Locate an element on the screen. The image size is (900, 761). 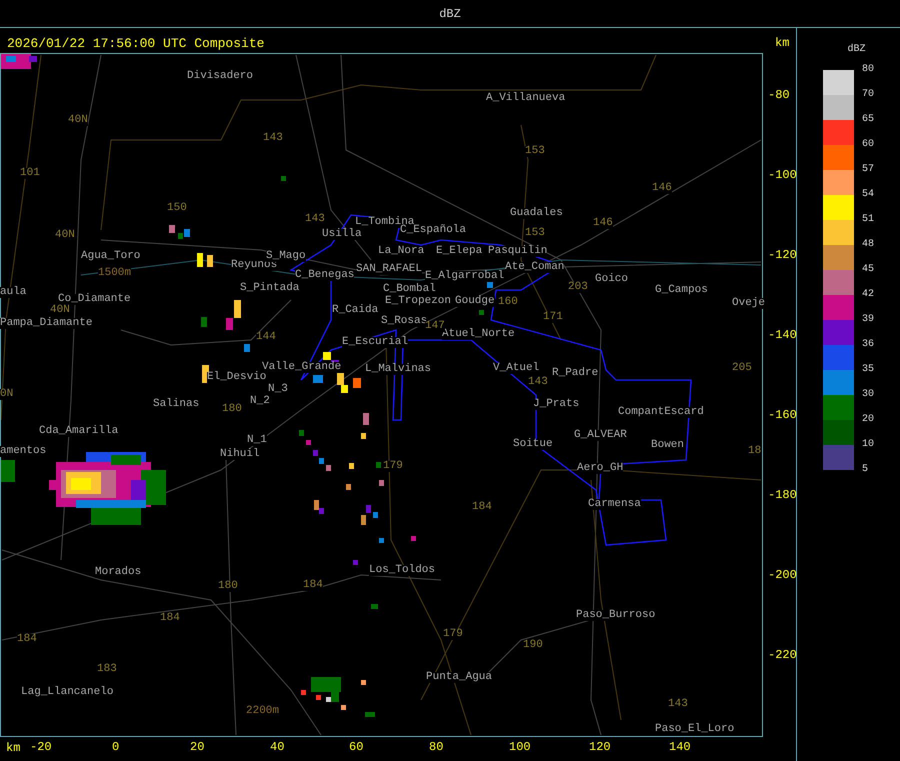
place-label: G_ALVEAR is located at coordinates (600, 435).